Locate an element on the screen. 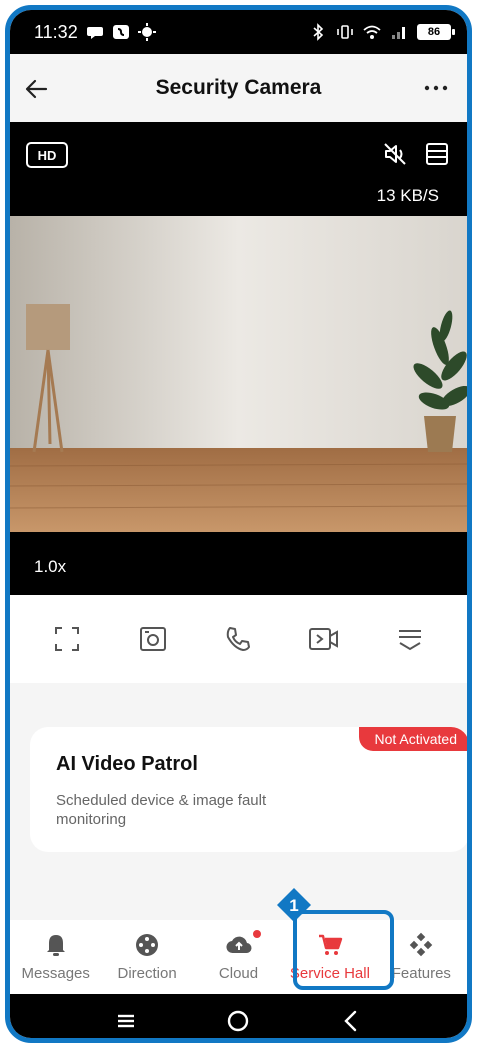  fullscreen-icon is located at coordinates (66, 639).